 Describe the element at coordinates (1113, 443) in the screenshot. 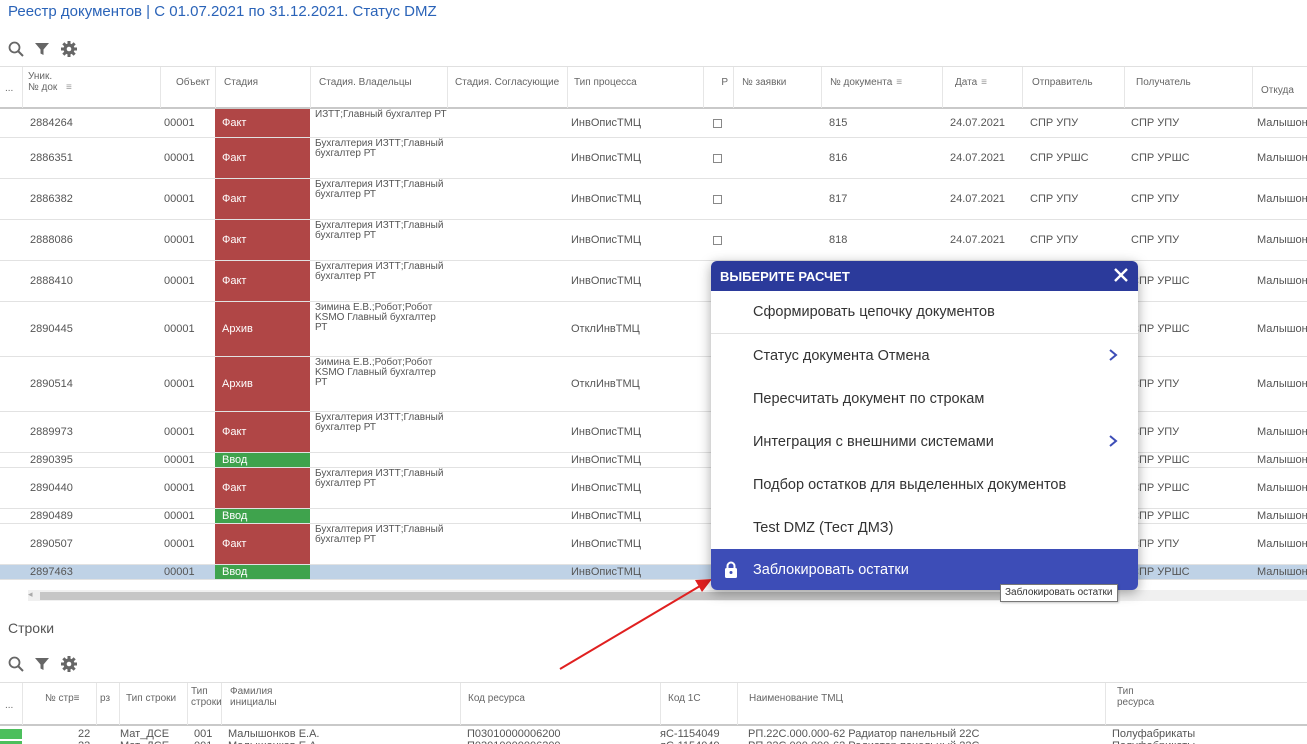

I see `chevron-right-icon` at that location.